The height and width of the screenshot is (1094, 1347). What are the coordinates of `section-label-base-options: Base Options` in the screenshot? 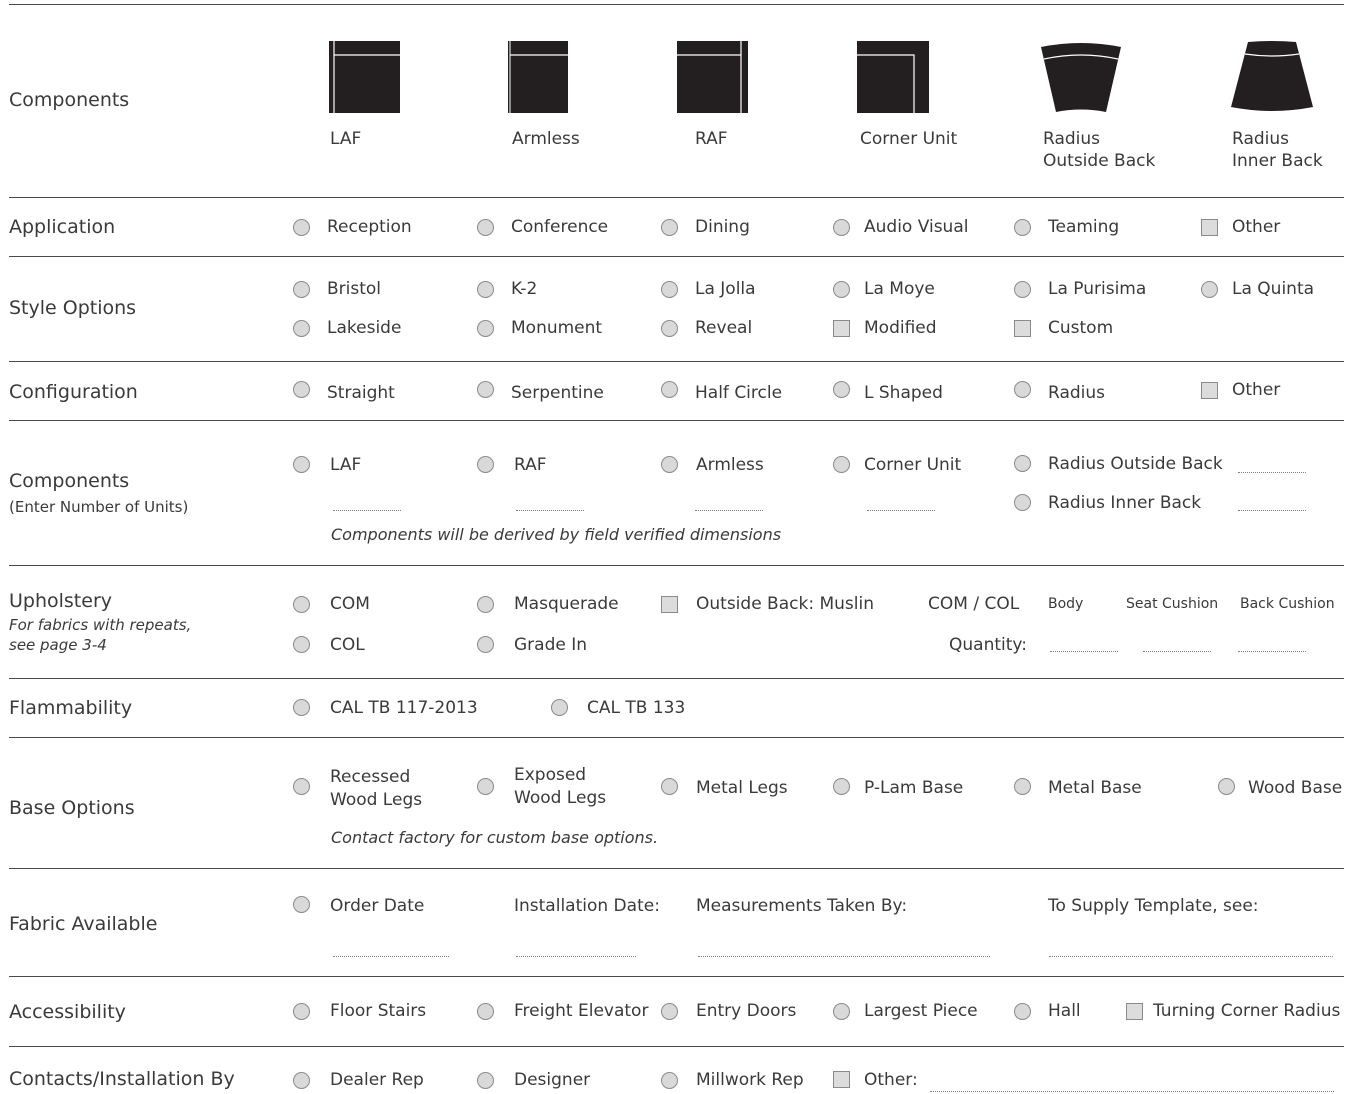 It's located at (72, 808).